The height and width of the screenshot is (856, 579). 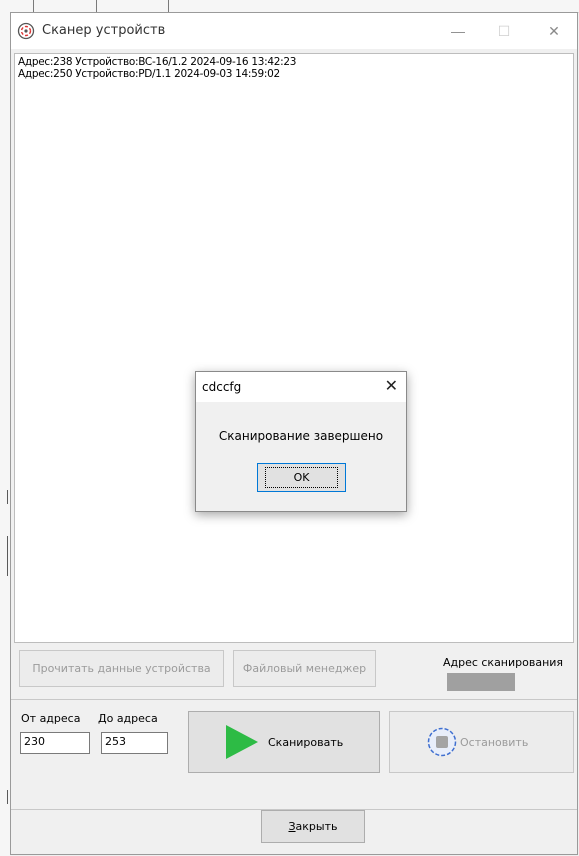 I want to click on close-label: акрыть, so click(x=316, y=826).